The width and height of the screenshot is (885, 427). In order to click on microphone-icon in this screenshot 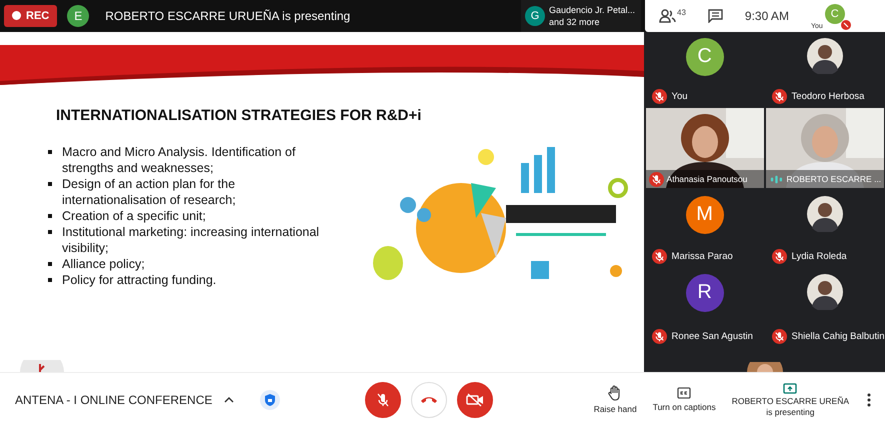, I will do `click(383, 400)`.